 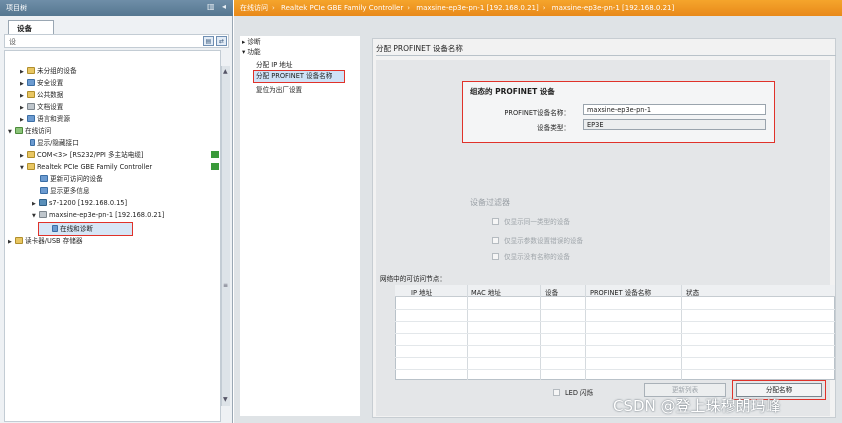 What do you see at coordinates (537, 240) in the screenshot?
I see `filter-wrong-params: 仅显示参数设置错误的设备` at bounding box center [537, 240].